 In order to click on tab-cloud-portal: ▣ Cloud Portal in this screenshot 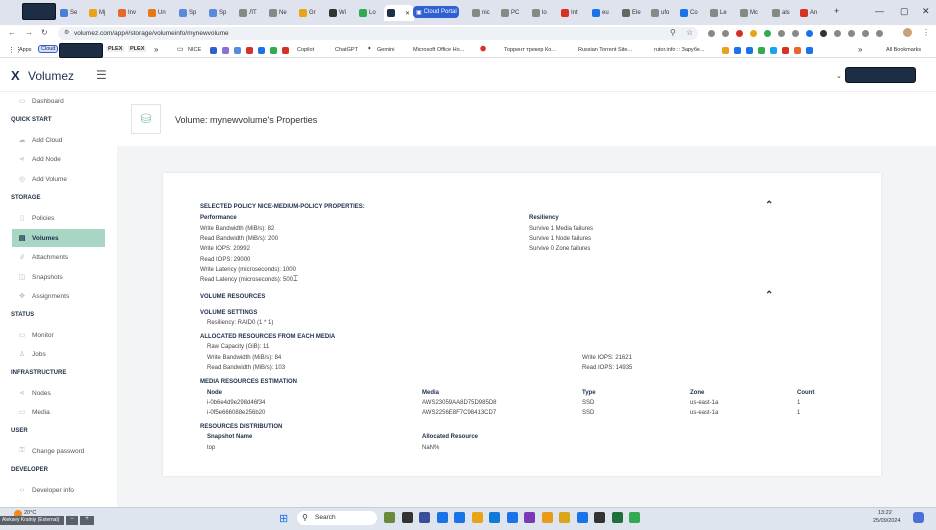, I will do `click(436, 12)`.